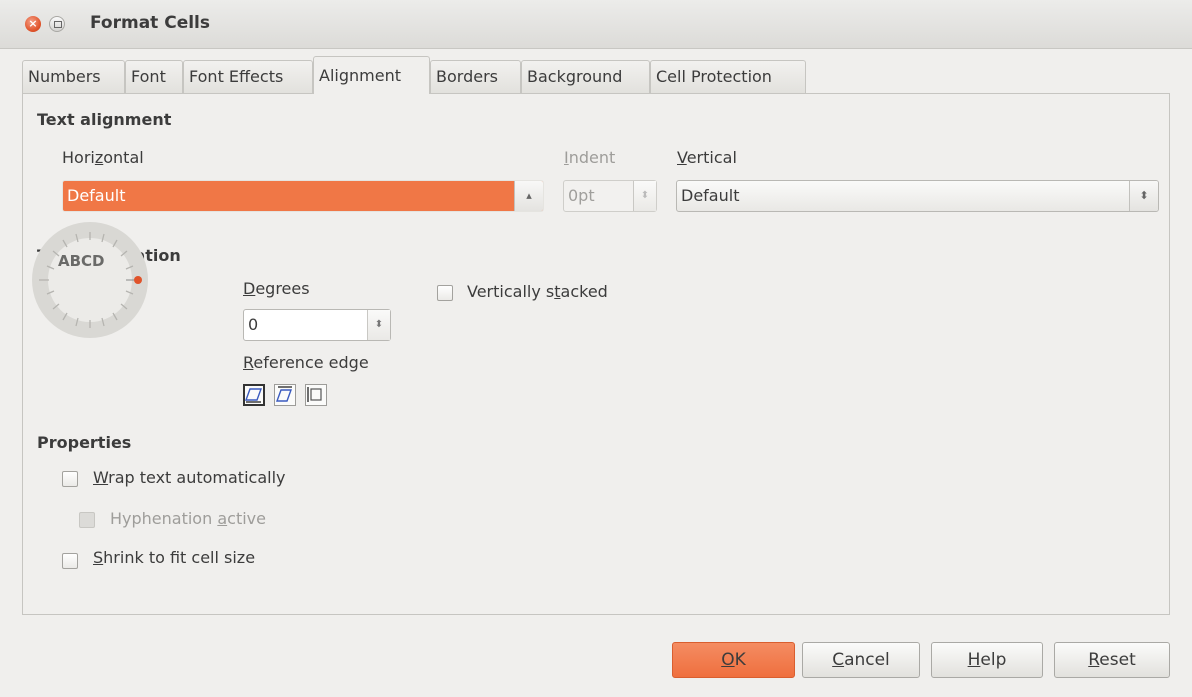 The width and height of the screenshot is (1192, 697). I want to click on indent-label: Indent, so click(590, 157).